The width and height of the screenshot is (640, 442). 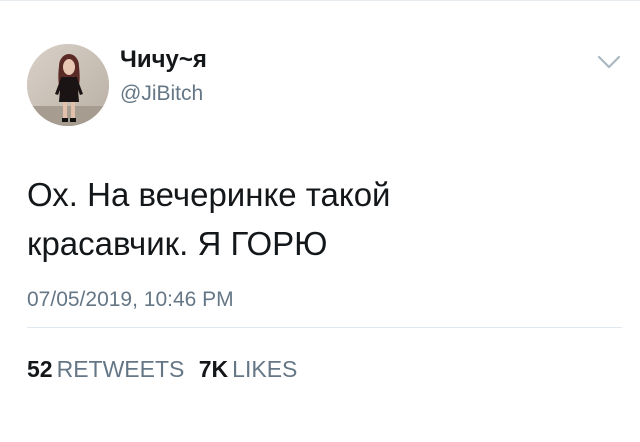 What do you see at coordinates (265, 369) in the screenshot?
I see `likes-label: LIKES` at bounding box center [265, 369].